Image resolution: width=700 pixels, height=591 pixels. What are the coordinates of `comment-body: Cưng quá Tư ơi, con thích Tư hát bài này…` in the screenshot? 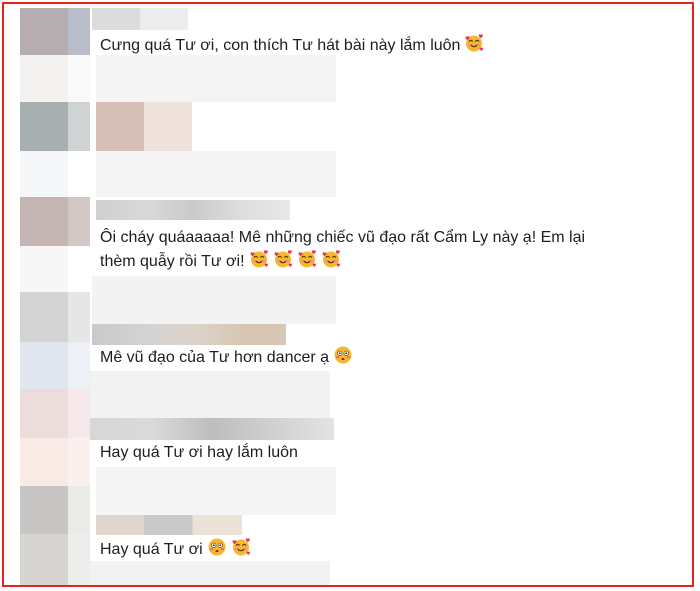 It's located at (280, 45).